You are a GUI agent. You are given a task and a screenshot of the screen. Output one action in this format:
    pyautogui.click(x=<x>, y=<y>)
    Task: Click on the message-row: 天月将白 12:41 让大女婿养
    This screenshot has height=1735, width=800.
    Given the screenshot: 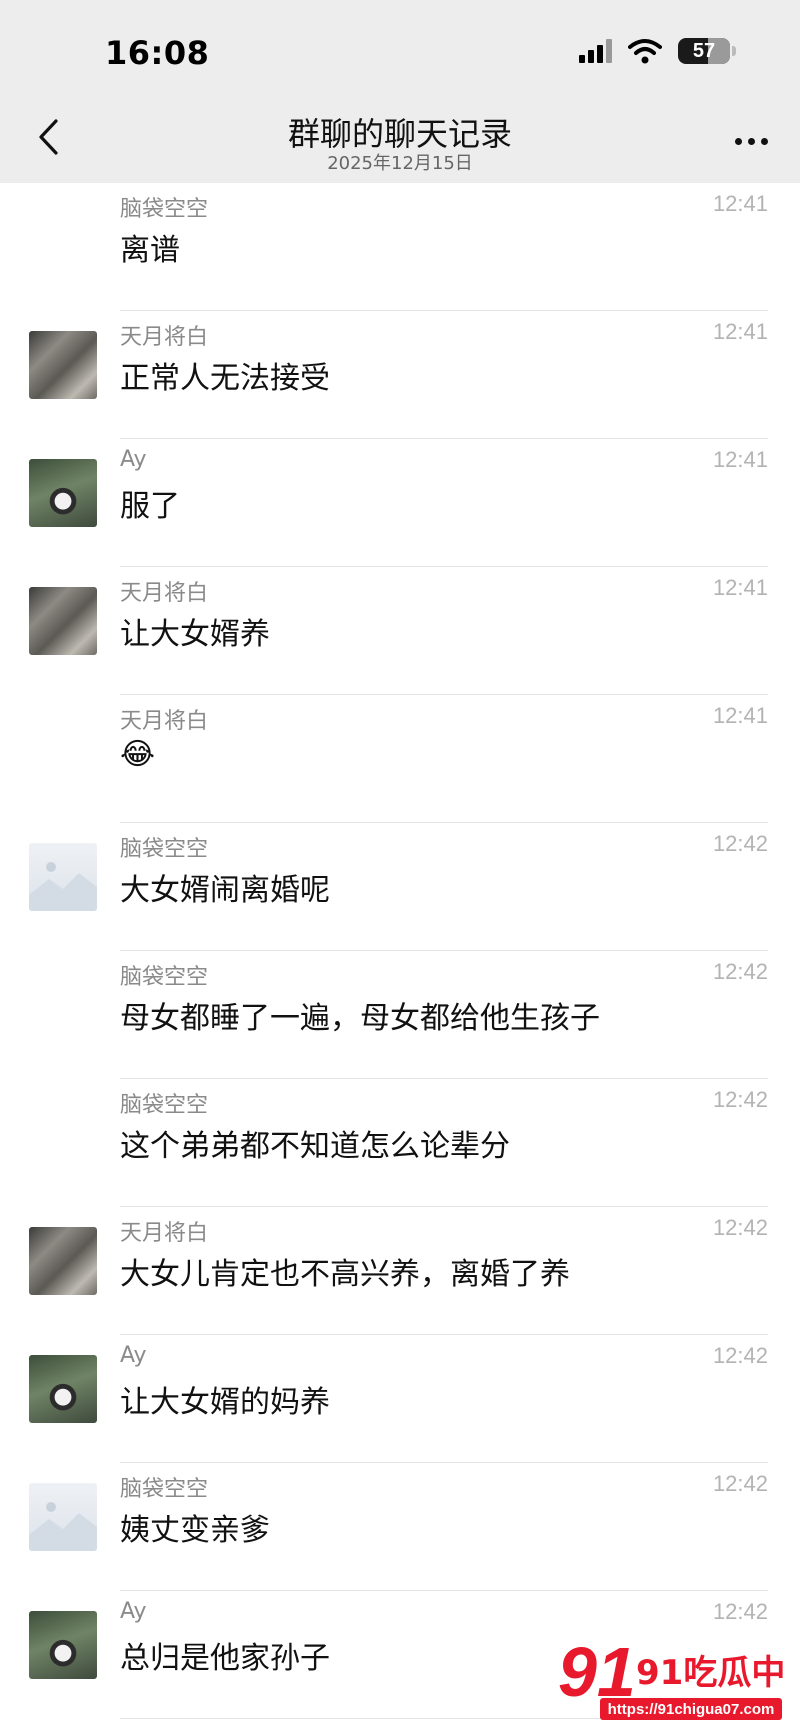 What is the action you would take?
    pyautogui.click(x=400, y=631)
    